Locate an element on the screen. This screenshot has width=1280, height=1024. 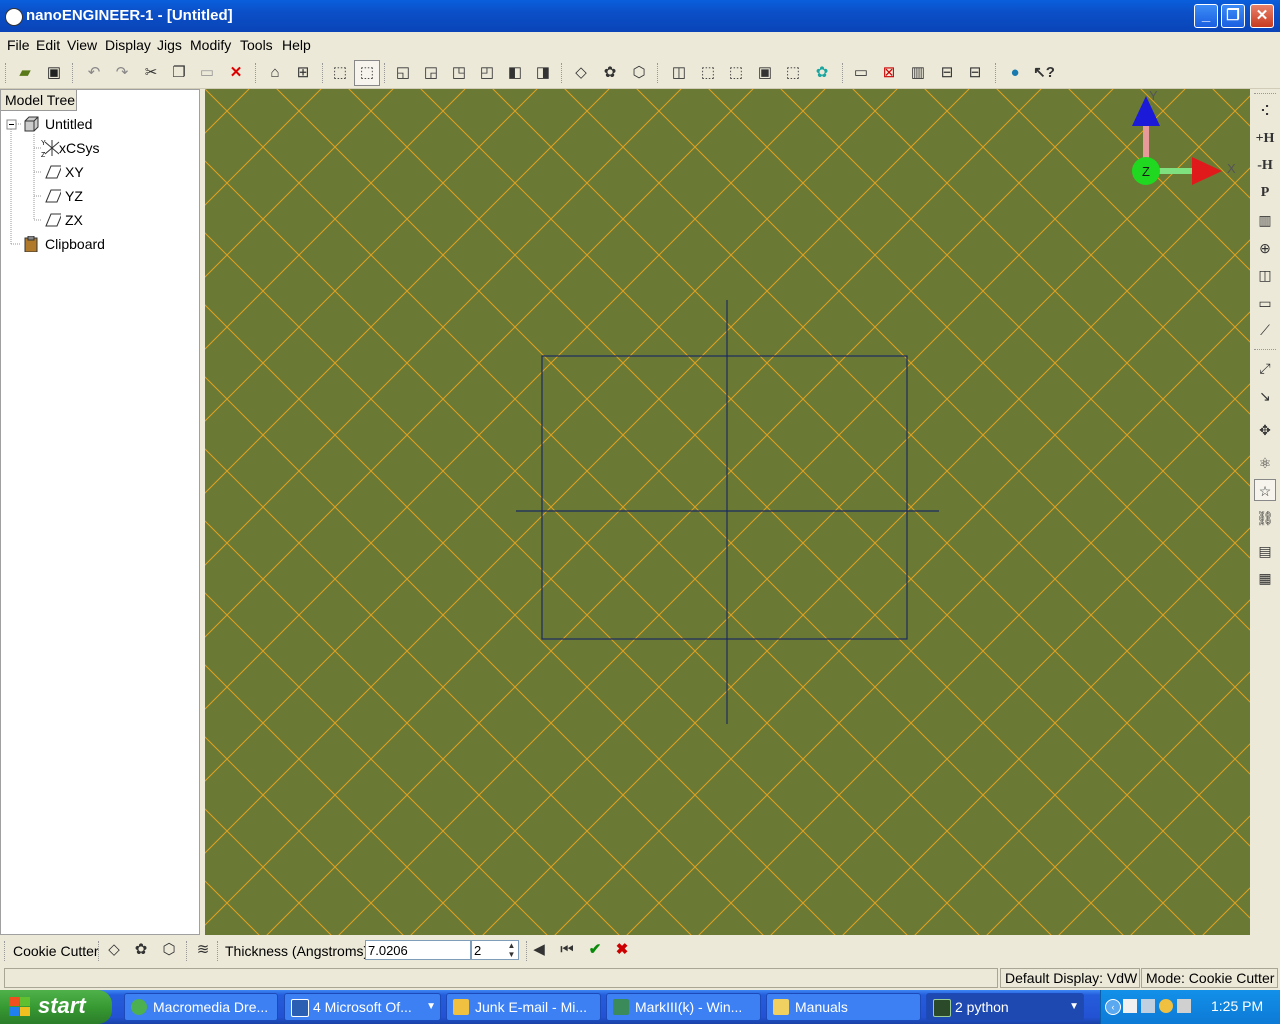
front-view-icon: ◱ is located at coordinates (403, 73).